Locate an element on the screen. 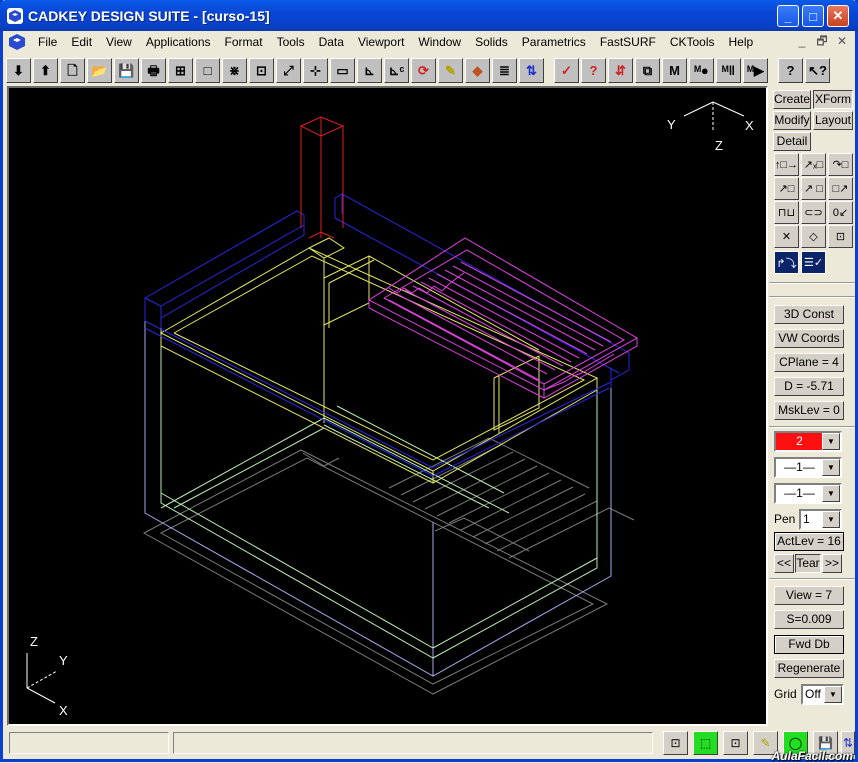  line-type-select: —1— ▼ is located at coordinates (808, 467).